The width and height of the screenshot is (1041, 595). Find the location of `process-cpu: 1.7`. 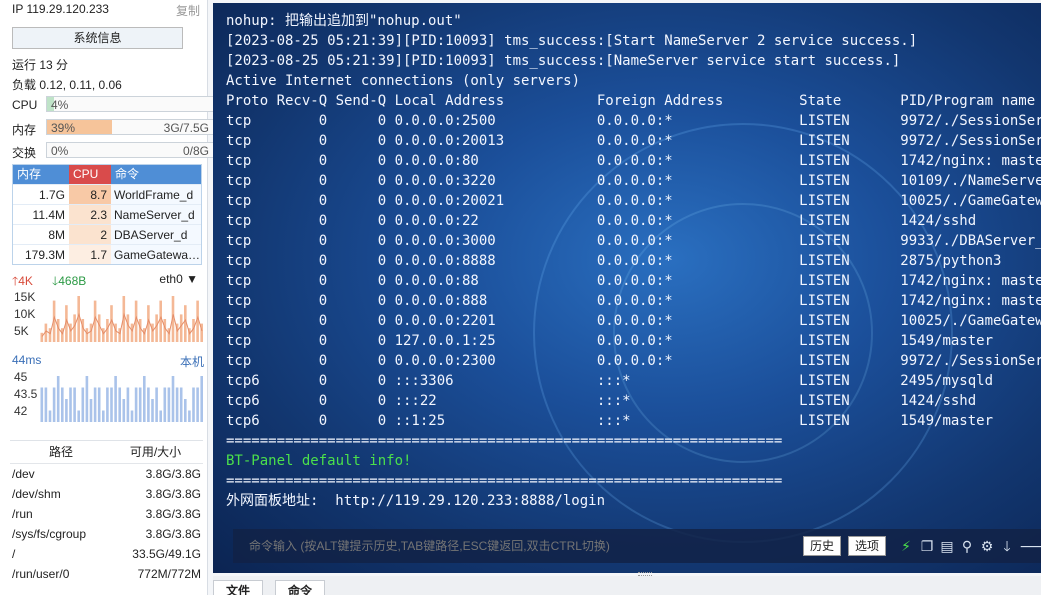

process-cpu: 1.7 is located at coordinates (90, 254).